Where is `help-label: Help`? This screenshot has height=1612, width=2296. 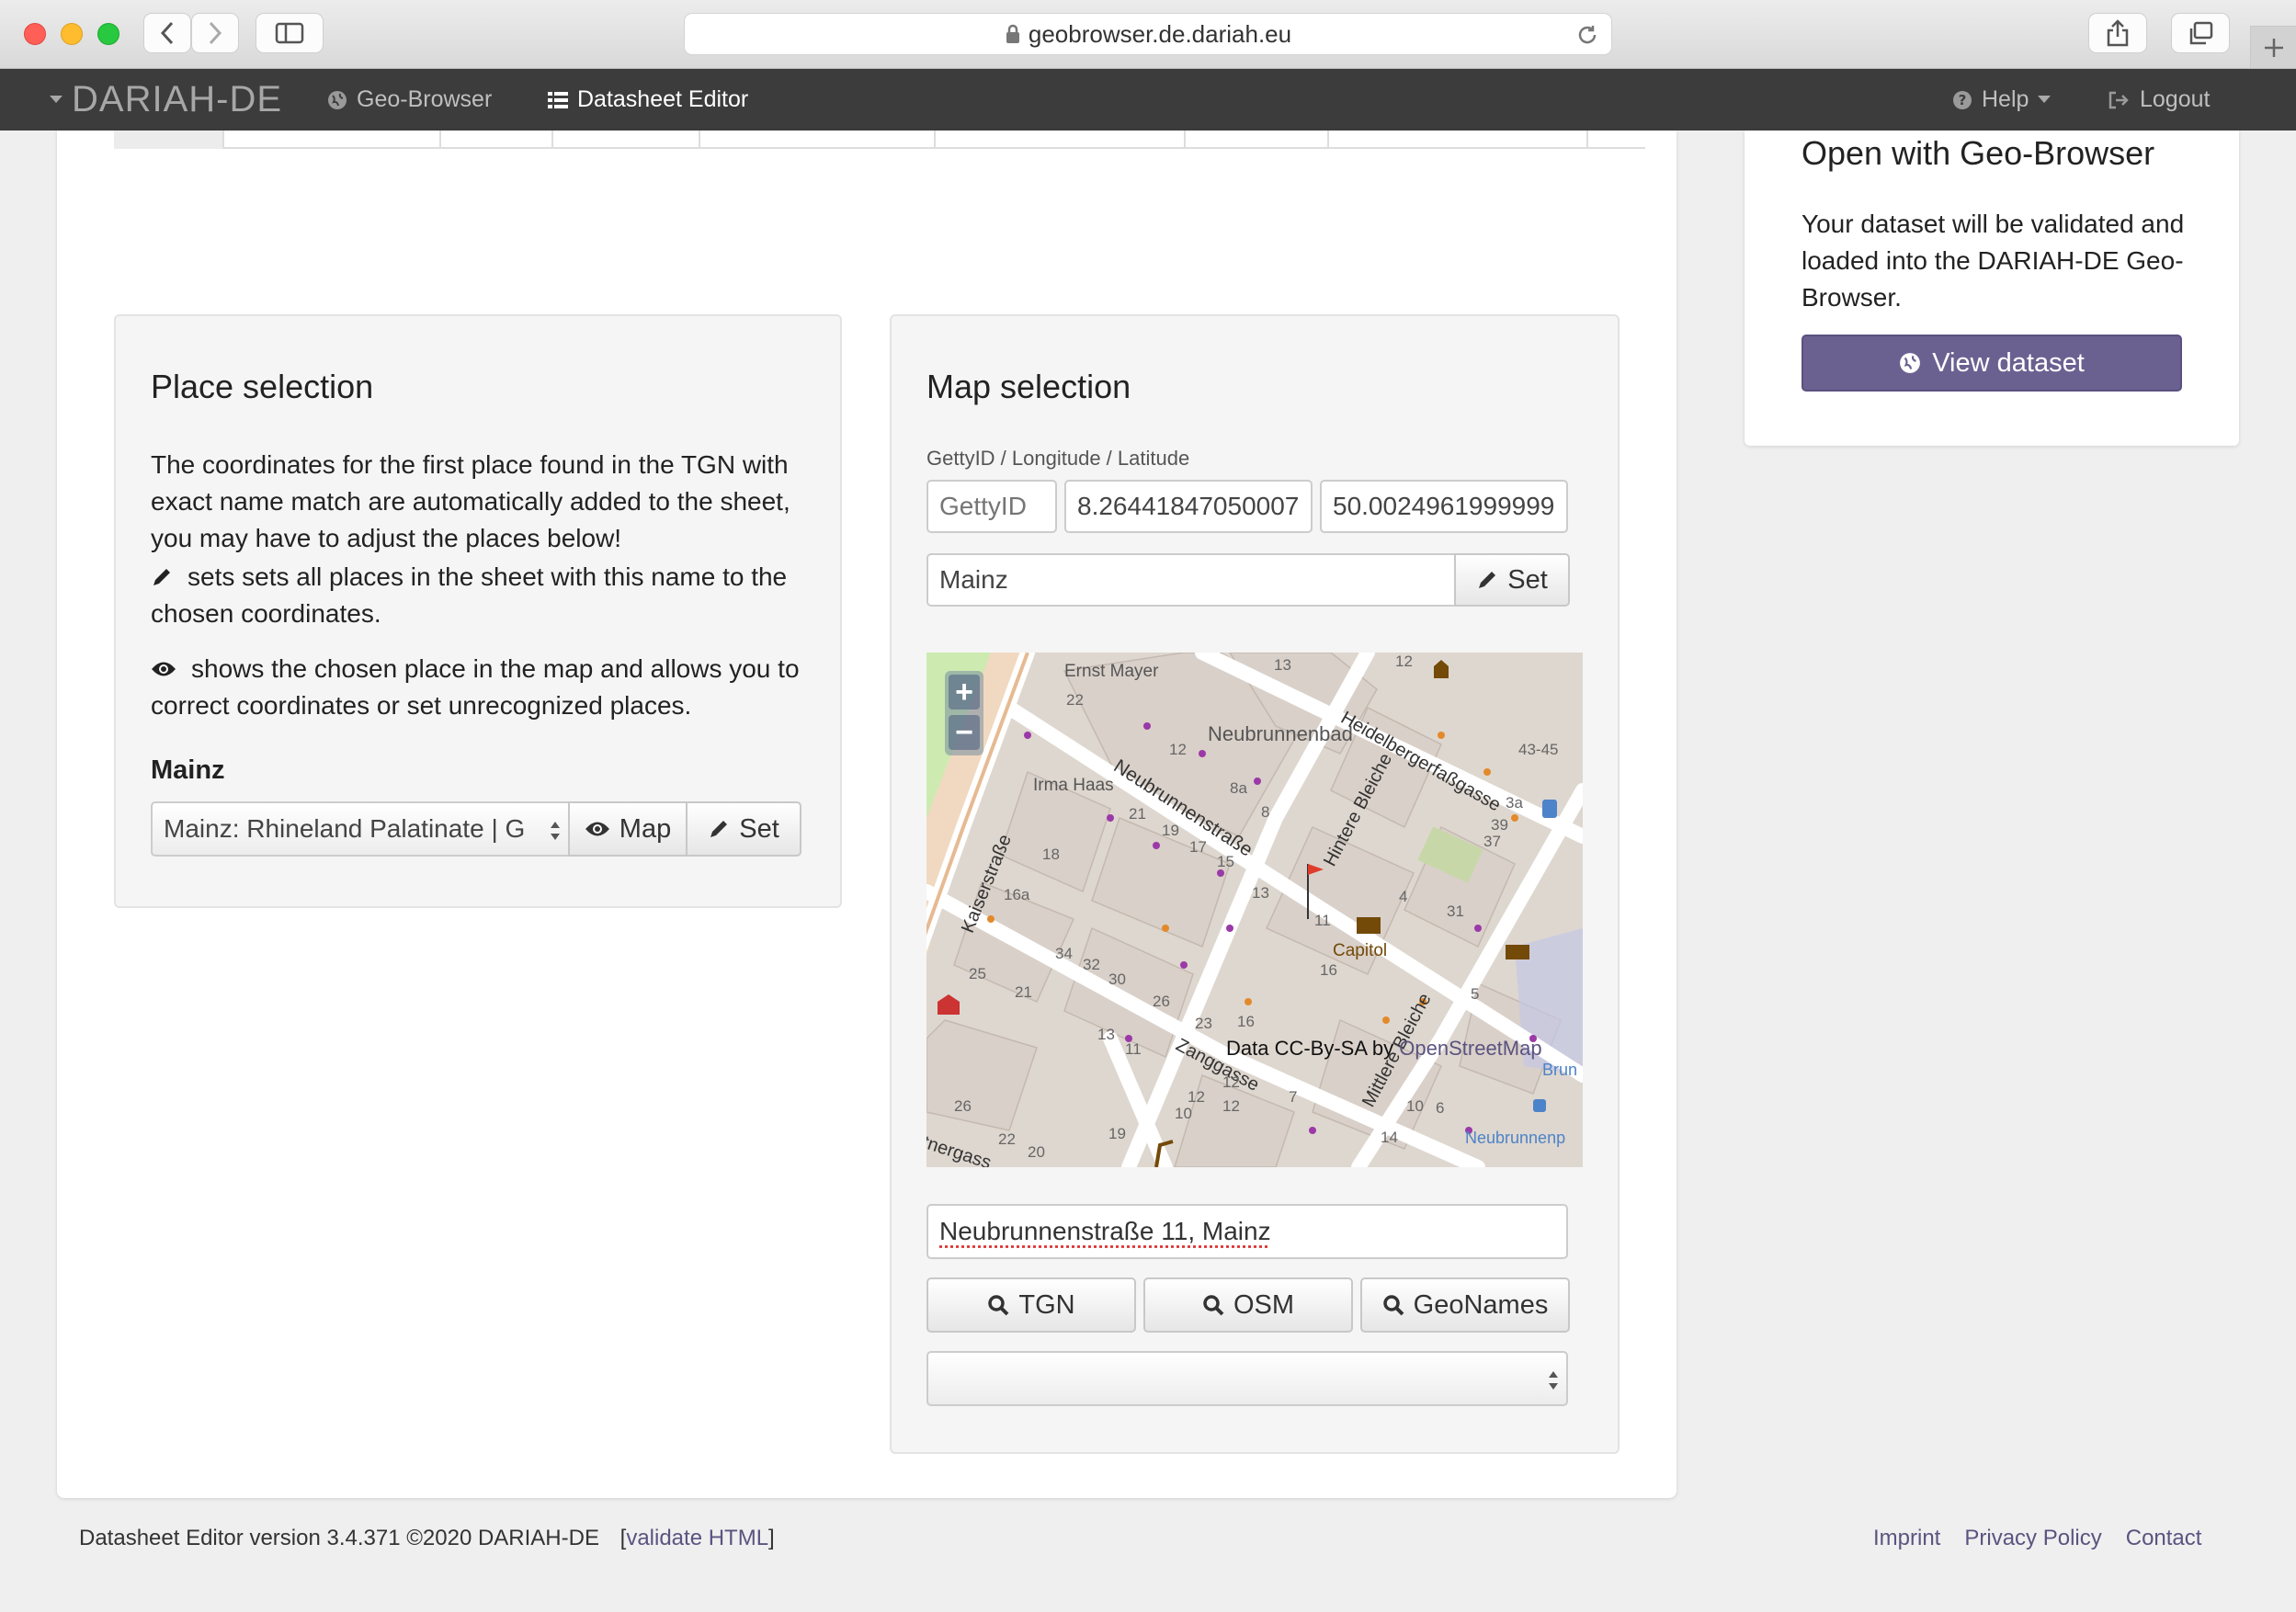
help-label: Help is located at coordinates (2006, 99).